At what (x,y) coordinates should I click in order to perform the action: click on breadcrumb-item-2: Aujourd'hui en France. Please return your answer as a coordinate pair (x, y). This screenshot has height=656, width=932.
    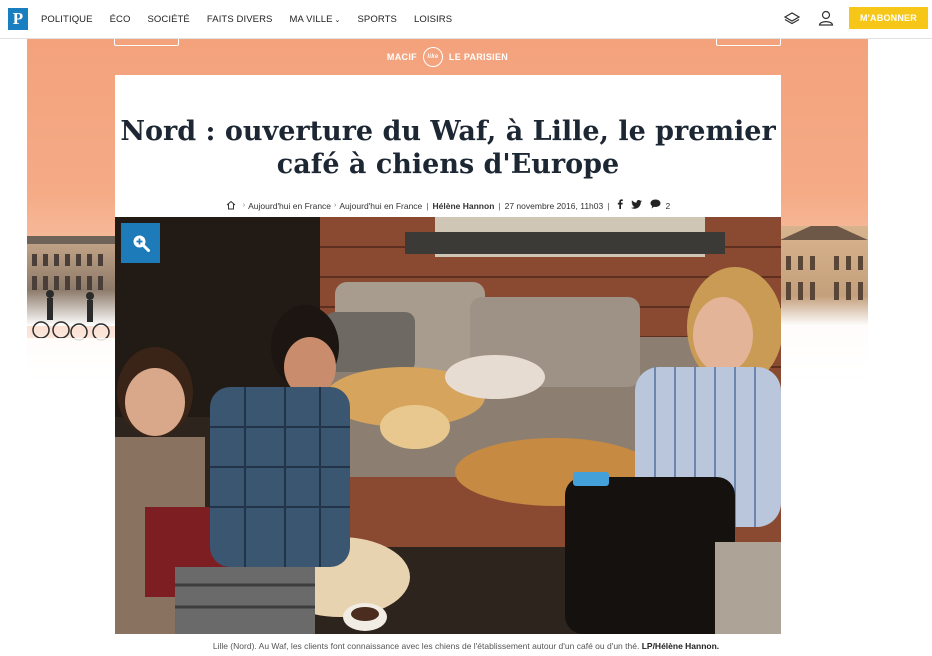
    Looking at the image, I should click on (380, 206).